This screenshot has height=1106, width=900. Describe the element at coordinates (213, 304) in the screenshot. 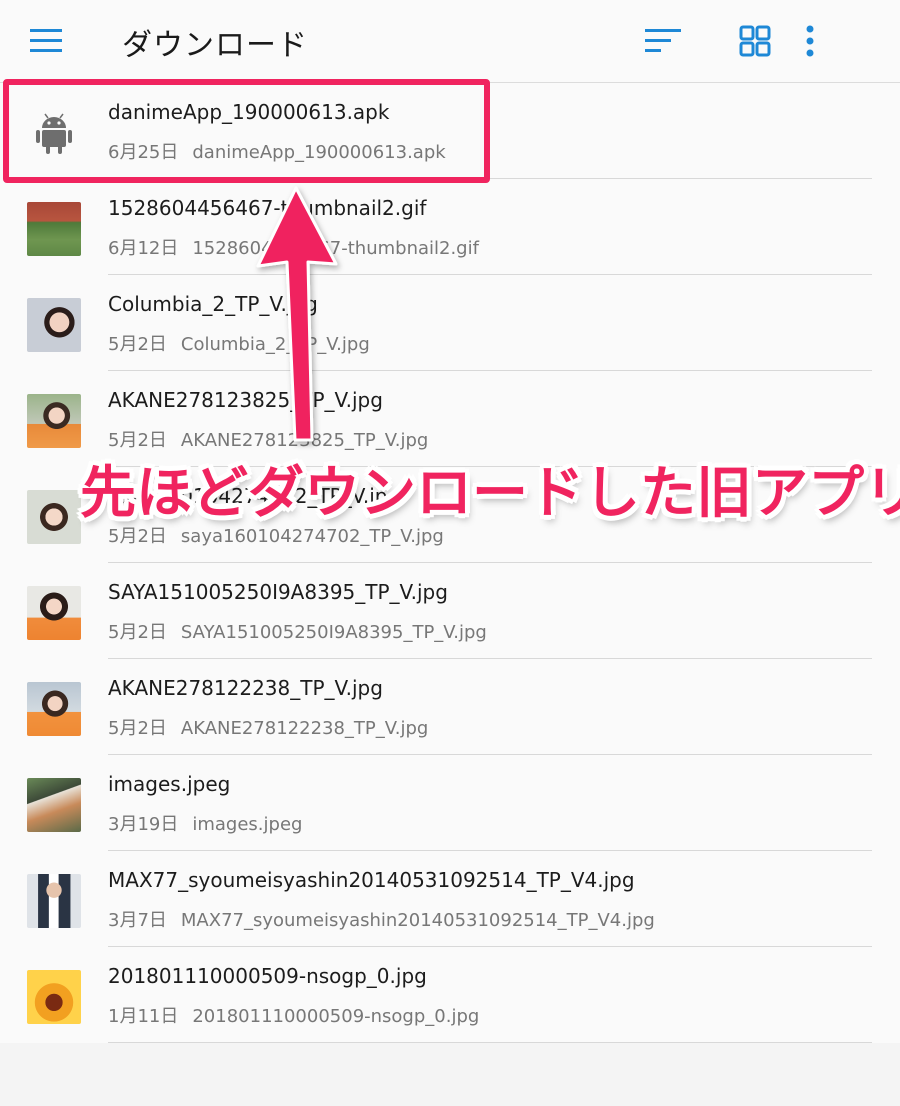

I see `file-name: Columbia_2_TP_V.jpg` at that location.